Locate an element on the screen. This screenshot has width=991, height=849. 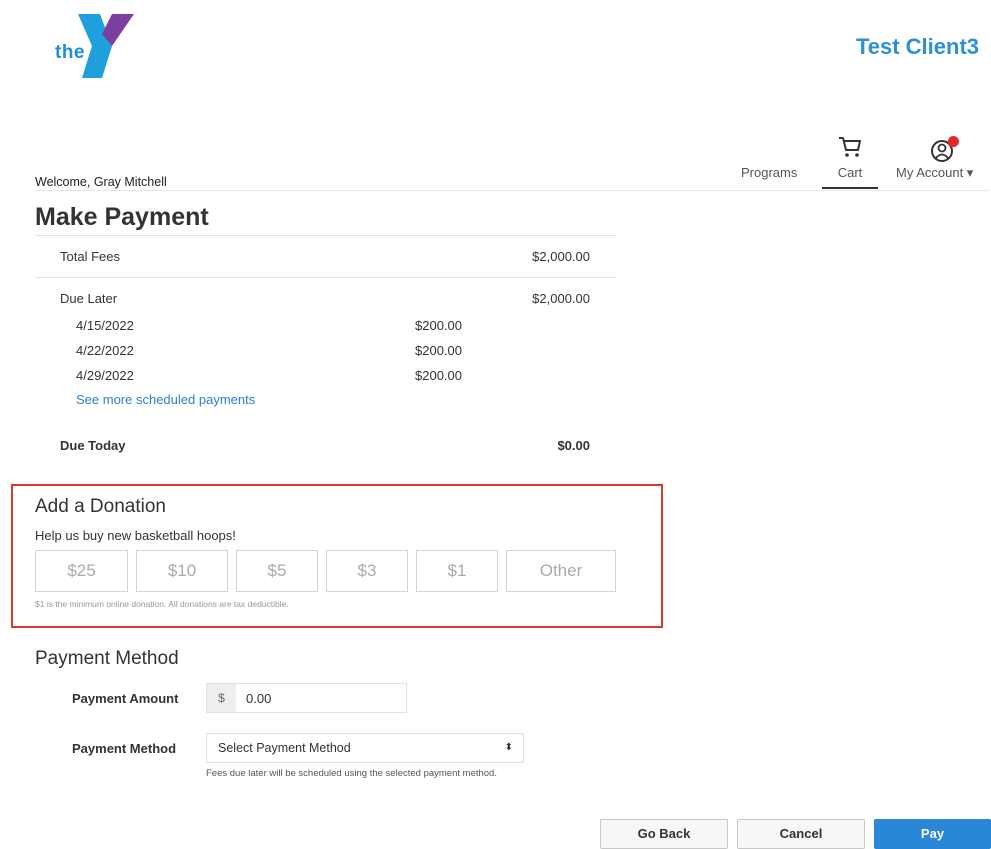
due-today-label: Due Today is located at coordinates (93, 445).